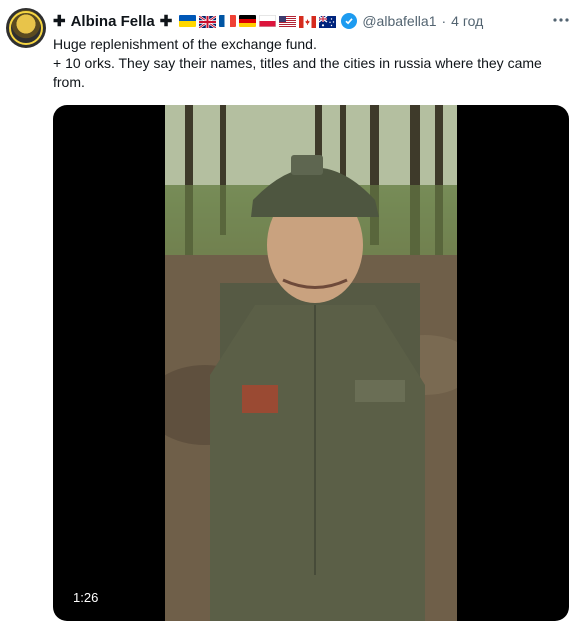 The image size is (584, 634). What do you see at coordinates (86, 597) in the screenshot?
I see `video-duration: 1:26` at bounding box center [86, 597].